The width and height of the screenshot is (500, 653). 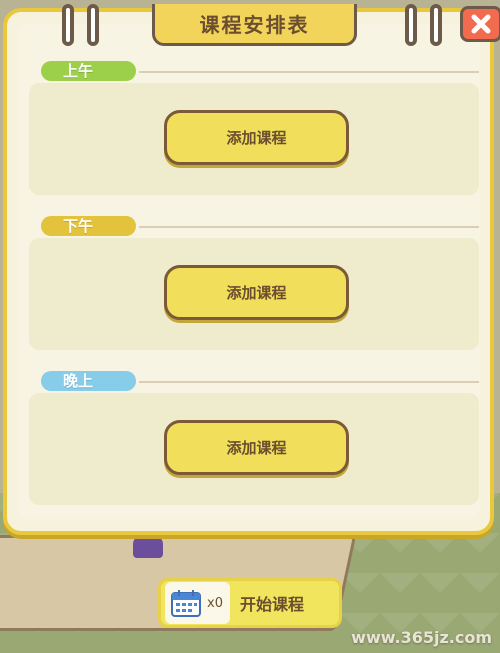 I want to click on course-count-box: x0, so click(x=197, y=603).